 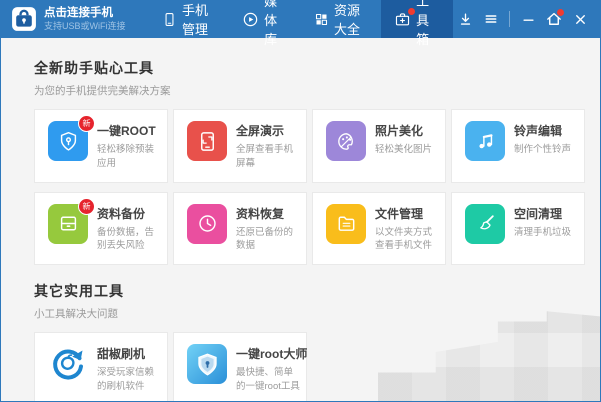 I want to click on home-button, so click(x=554, y=19).